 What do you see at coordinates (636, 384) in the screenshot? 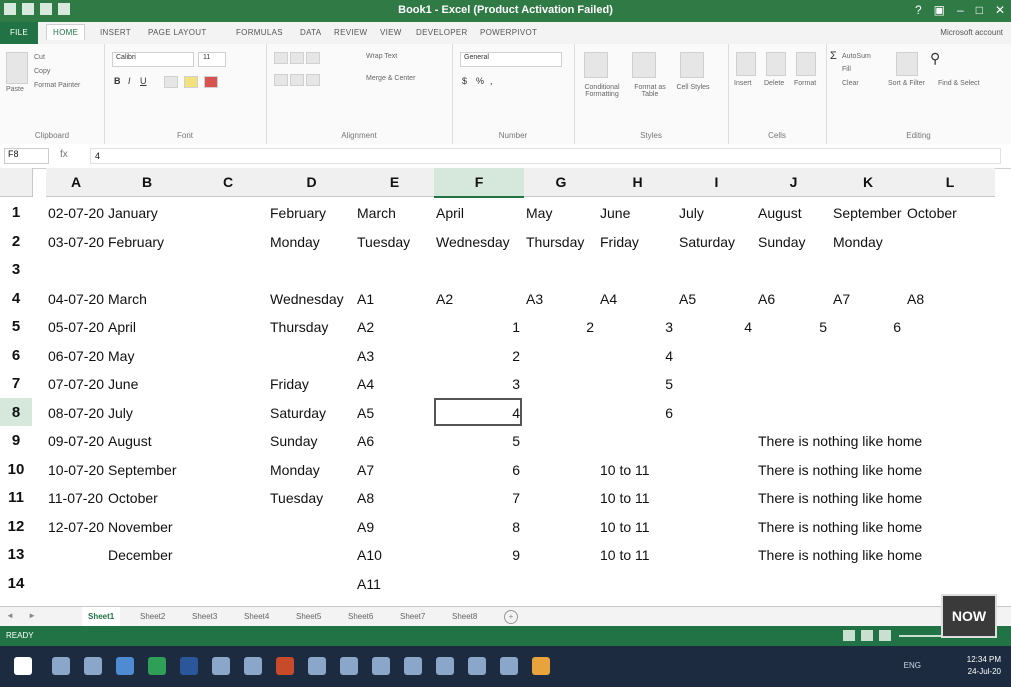
I see `cell-h7: 5` at bounding box center [636, 384].